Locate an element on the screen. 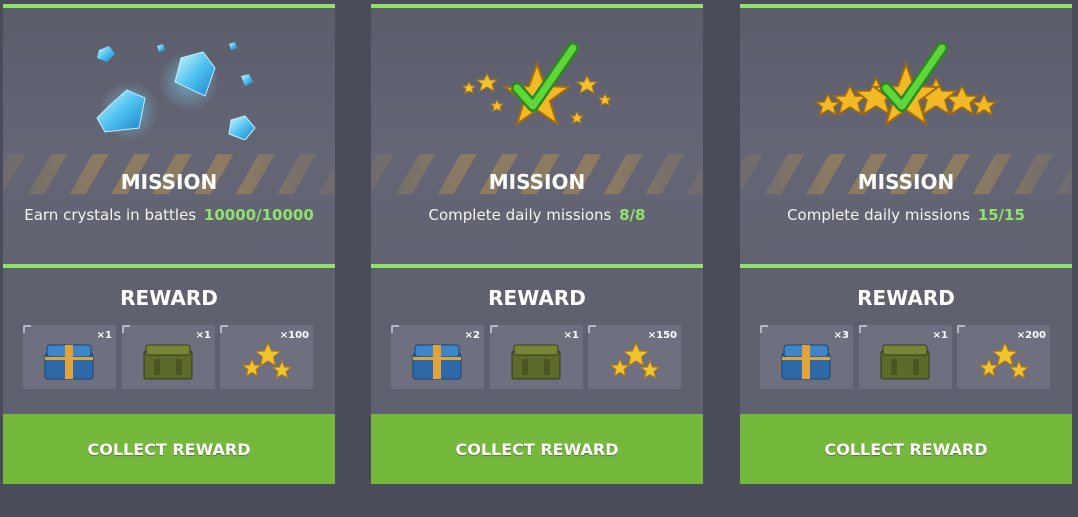  mission-progress: 8/8 is located at coordinates (632, 215).